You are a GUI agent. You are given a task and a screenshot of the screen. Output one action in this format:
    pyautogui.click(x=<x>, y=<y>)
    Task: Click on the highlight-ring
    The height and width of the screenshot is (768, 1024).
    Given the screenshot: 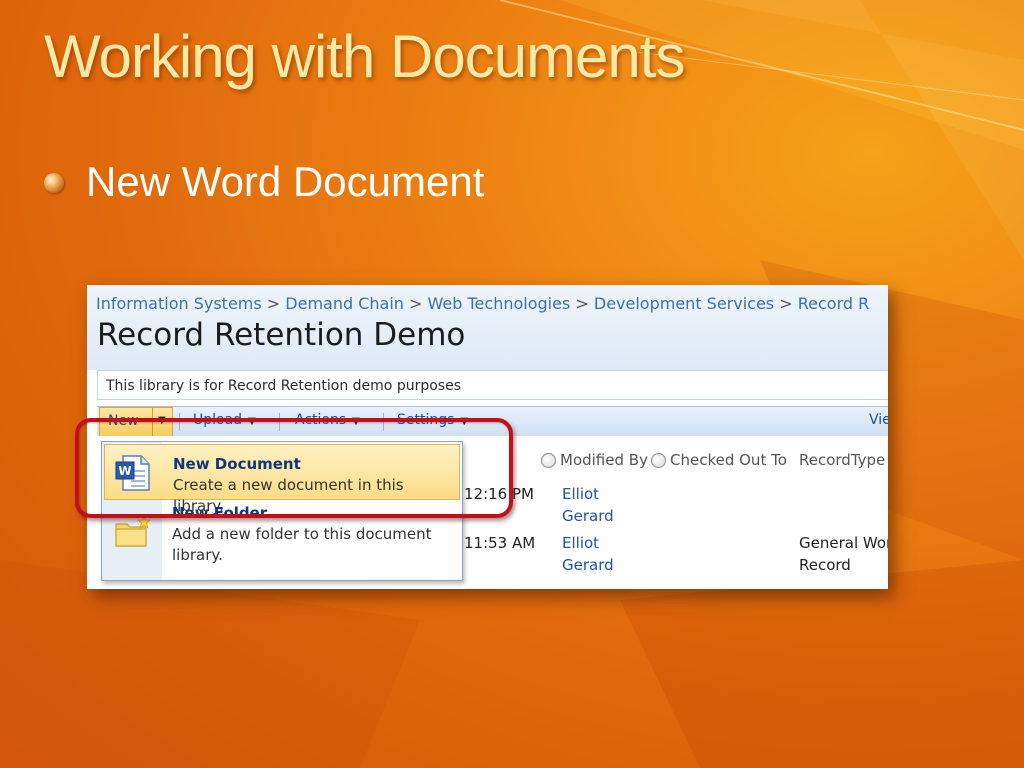 What is the action you would take?
    pyautogui.click(x=294, y=468)
    